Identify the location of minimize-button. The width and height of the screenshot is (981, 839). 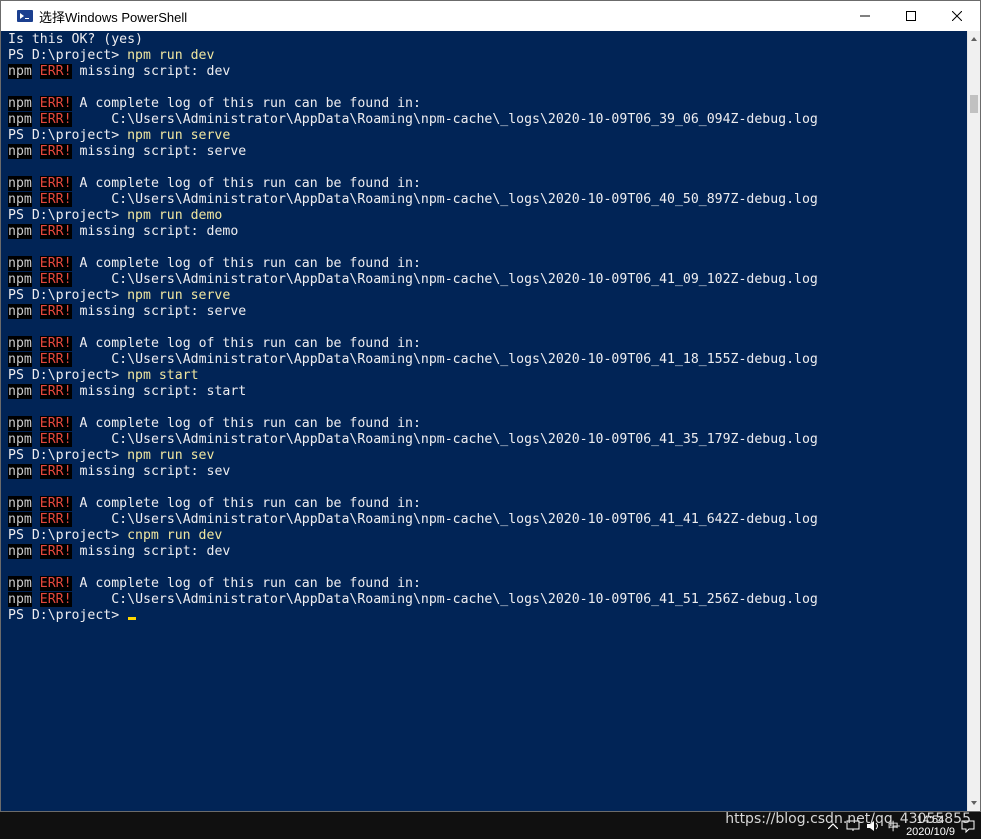
(865, 16).